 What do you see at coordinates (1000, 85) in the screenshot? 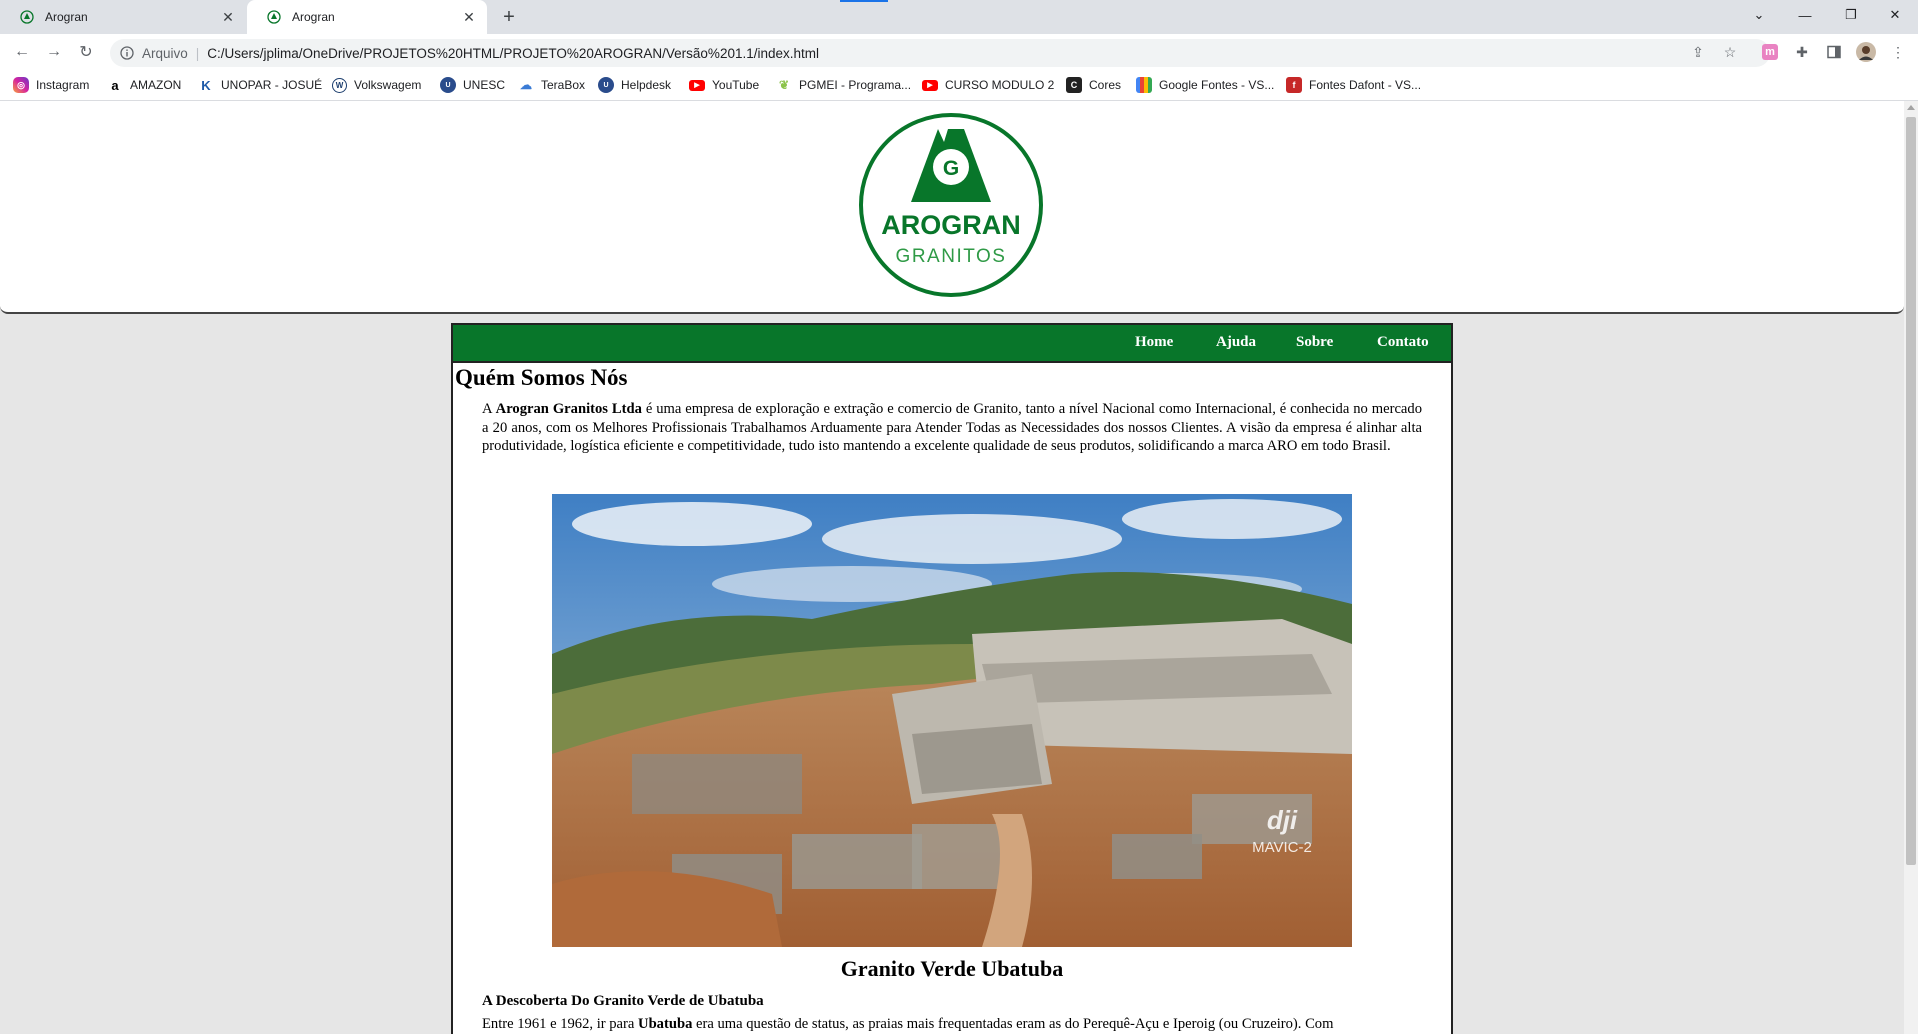
I see `bookmark-label: CURSO MODULO 2` at bounding box center [1000, 85].